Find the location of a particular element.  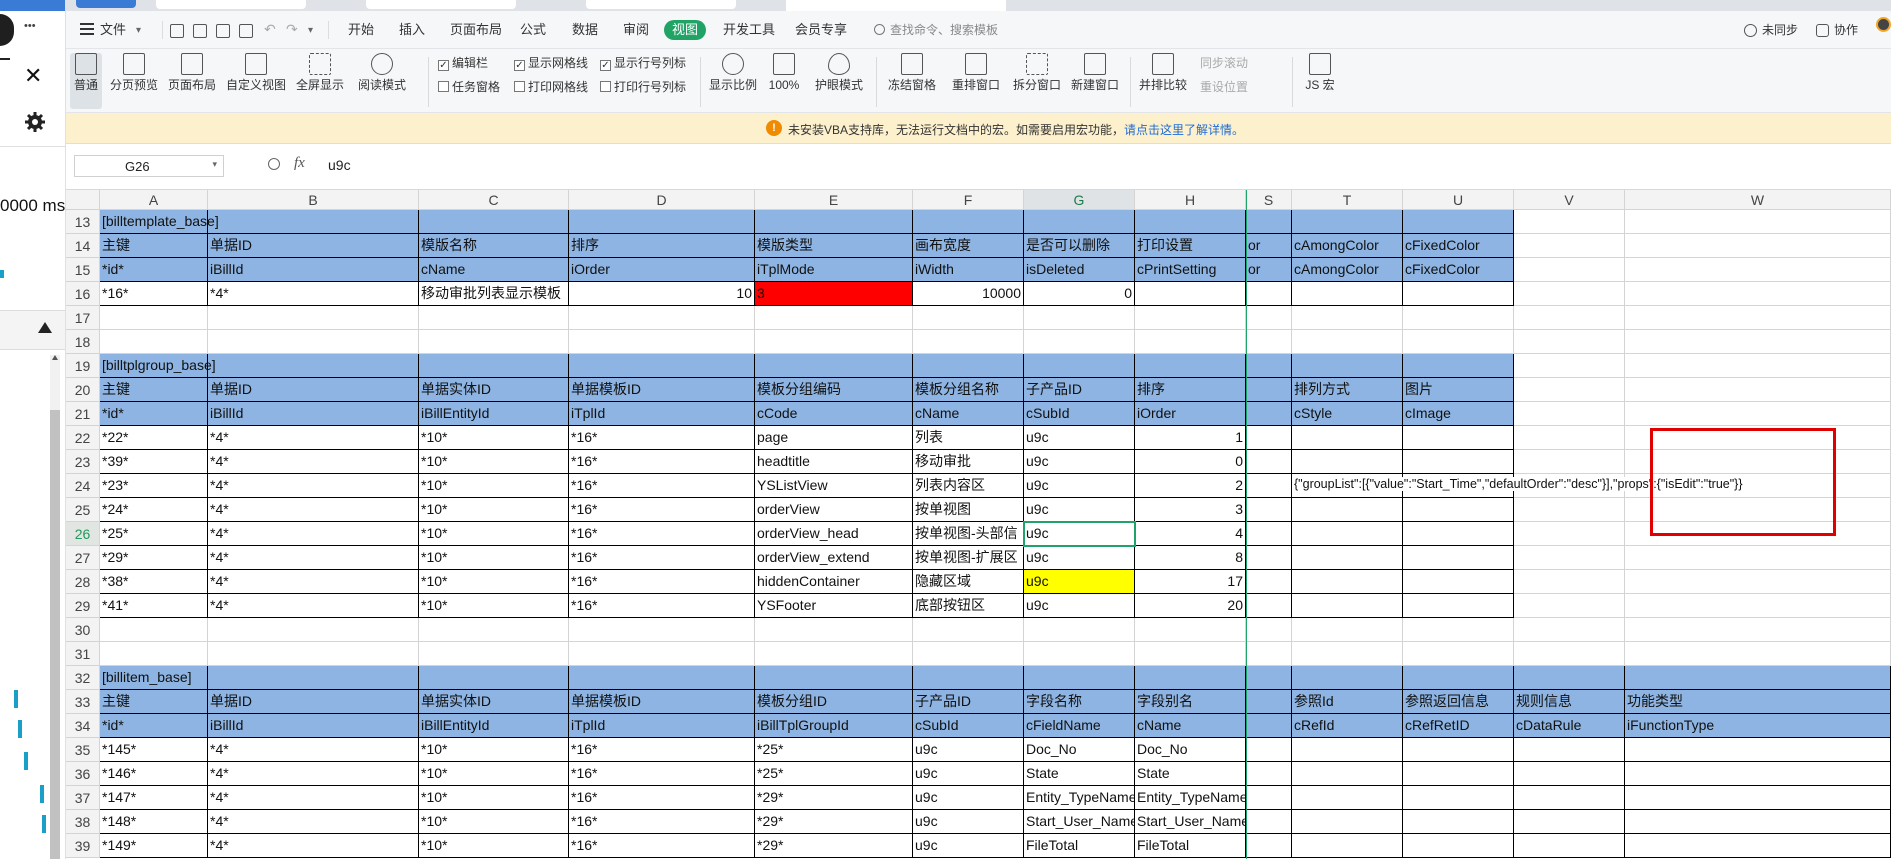

cell-g15: isDeleted is located at coordinates (1079, 270).